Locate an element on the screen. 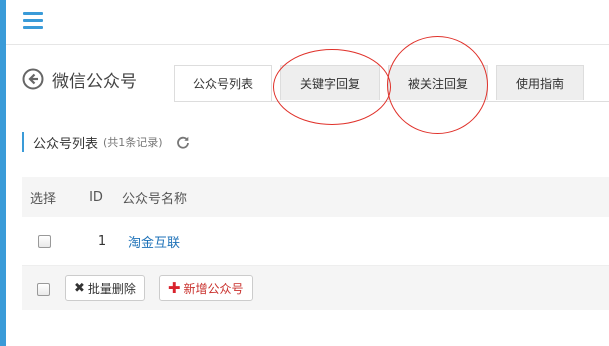 Image resolution: width=609 pixels, height=346 pixels. section-title: 公众号列表 is located at coordinates (66, 144).